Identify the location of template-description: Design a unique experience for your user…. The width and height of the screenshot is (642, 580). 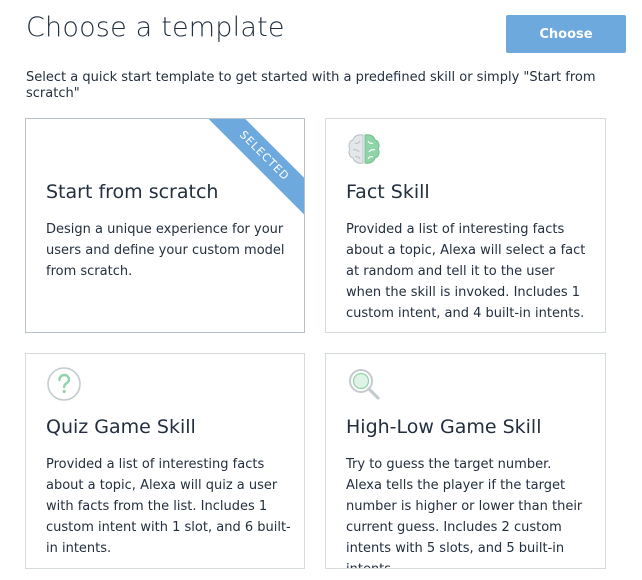
(165, 250).